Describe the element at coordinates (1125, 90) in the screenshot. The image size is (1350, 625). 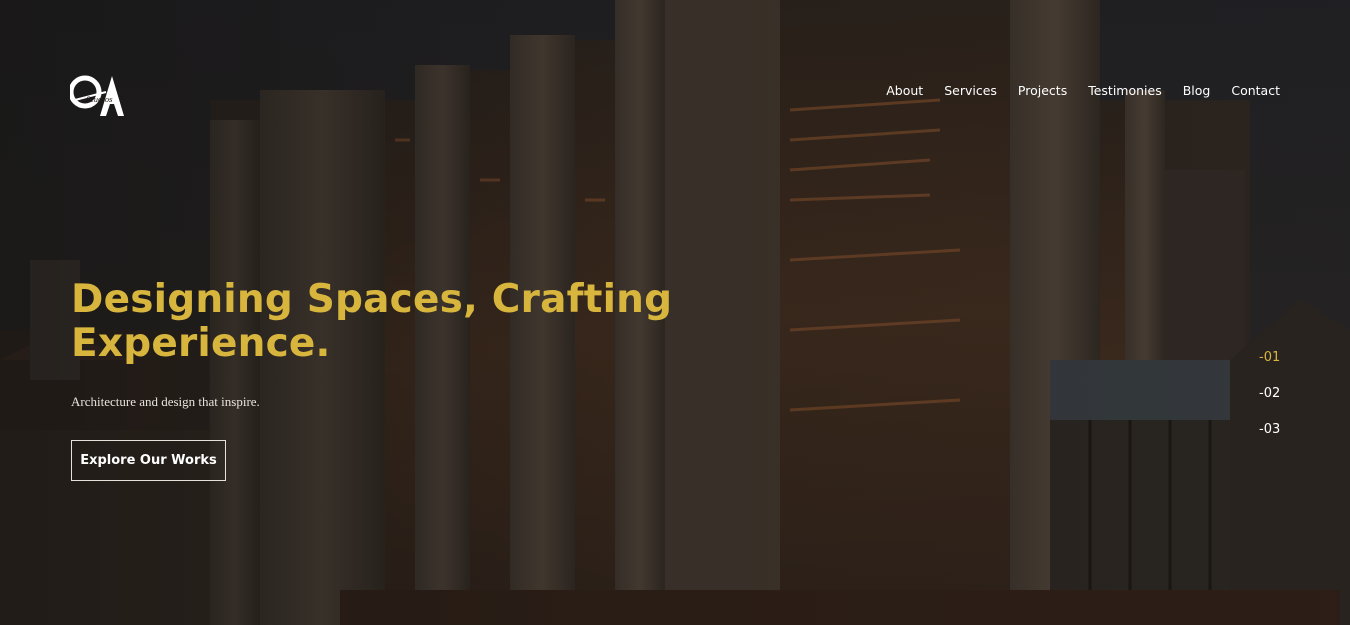
I see `nav-testimonies: Testimonies` at that location.